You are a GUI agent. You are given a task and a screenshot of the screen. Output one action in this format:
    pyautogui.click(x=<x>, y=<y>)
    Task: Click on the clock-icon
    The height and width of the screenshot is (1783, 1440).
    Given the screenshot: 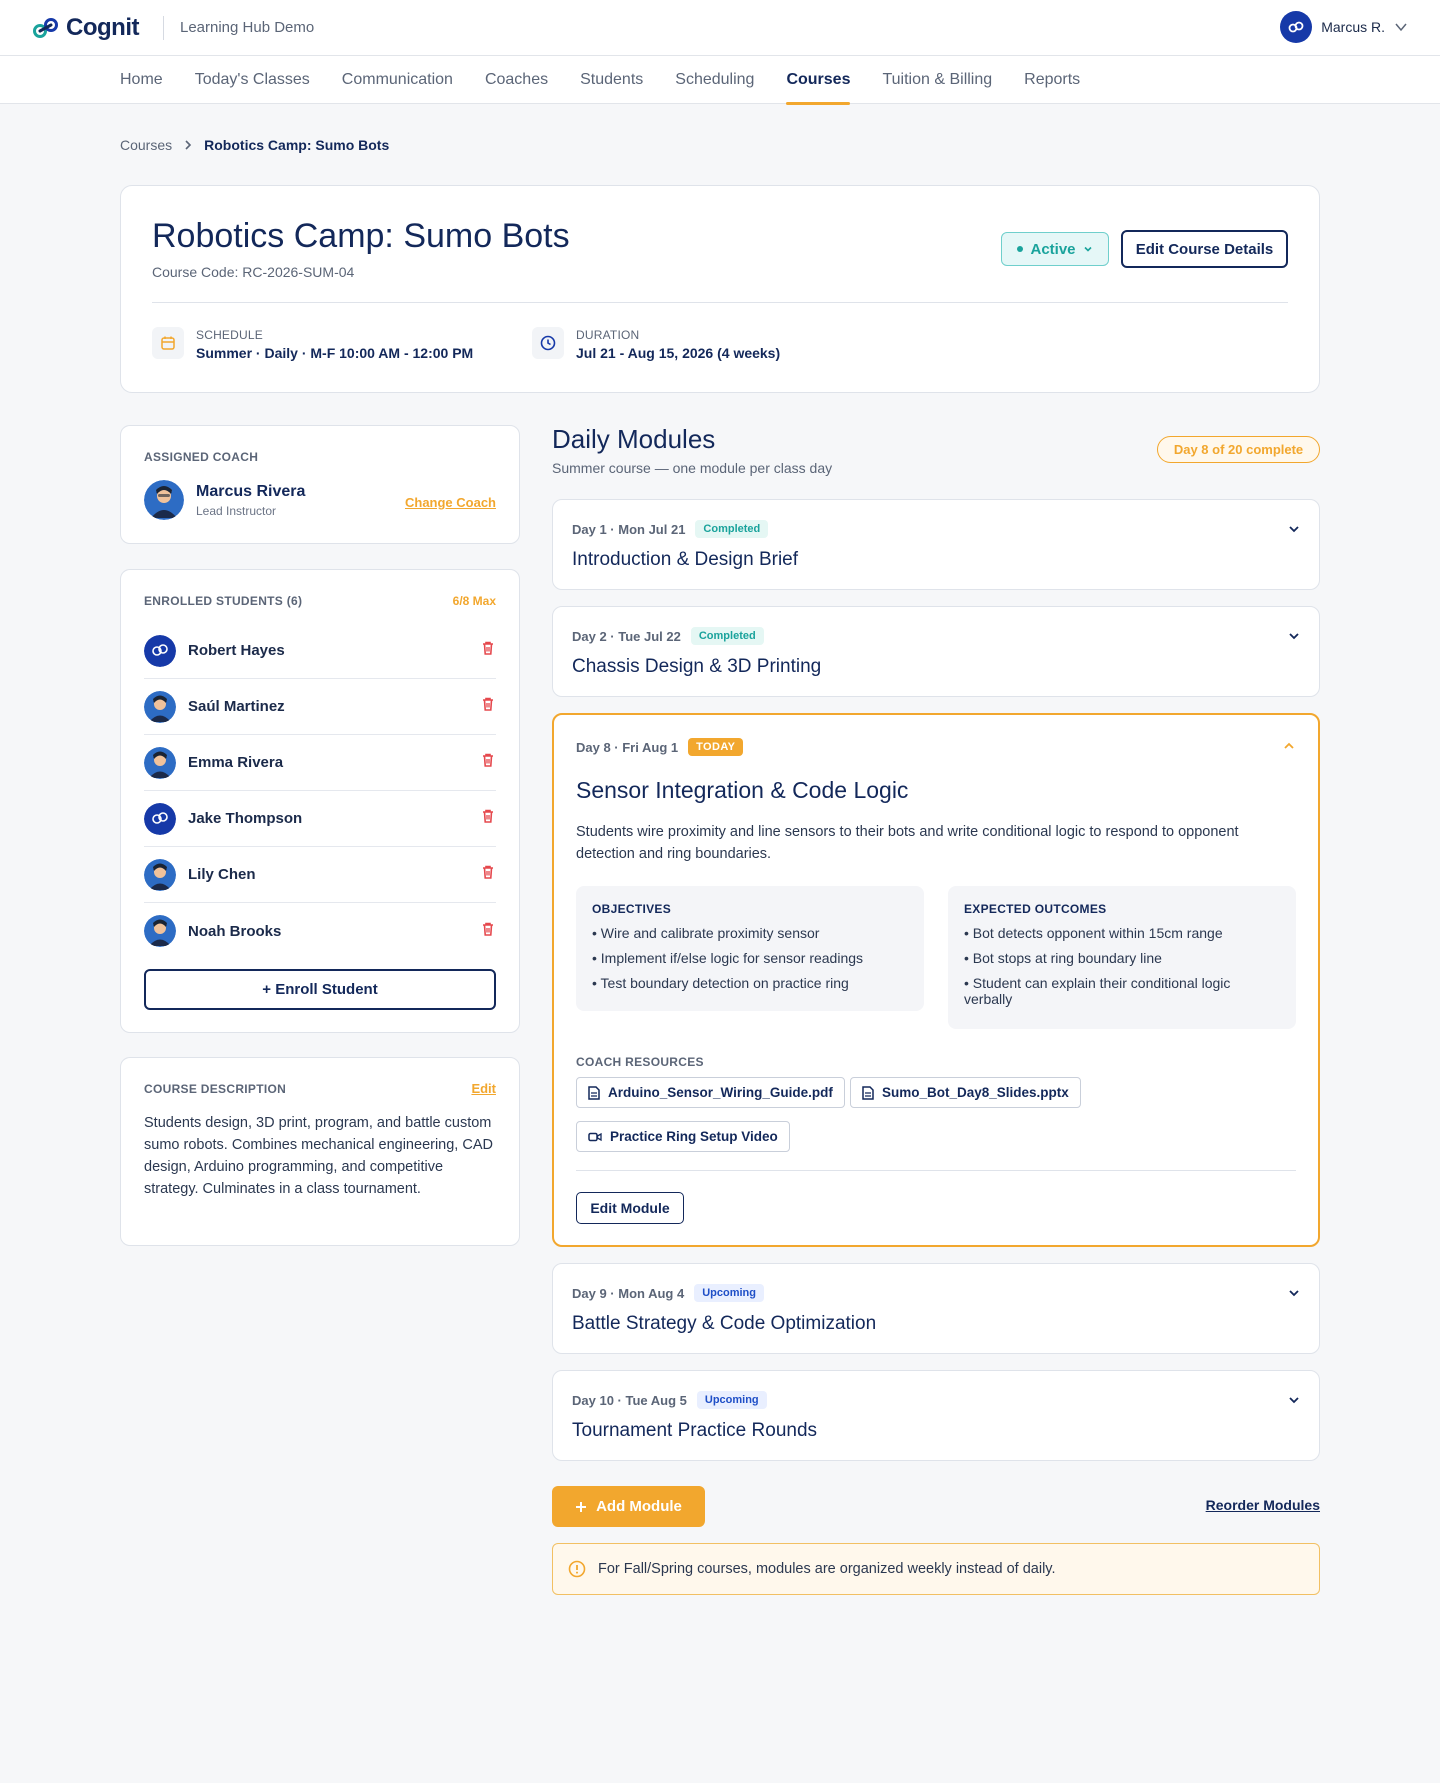 What is the action you would take?
    pyautogui.click(x=548, y=343)
    